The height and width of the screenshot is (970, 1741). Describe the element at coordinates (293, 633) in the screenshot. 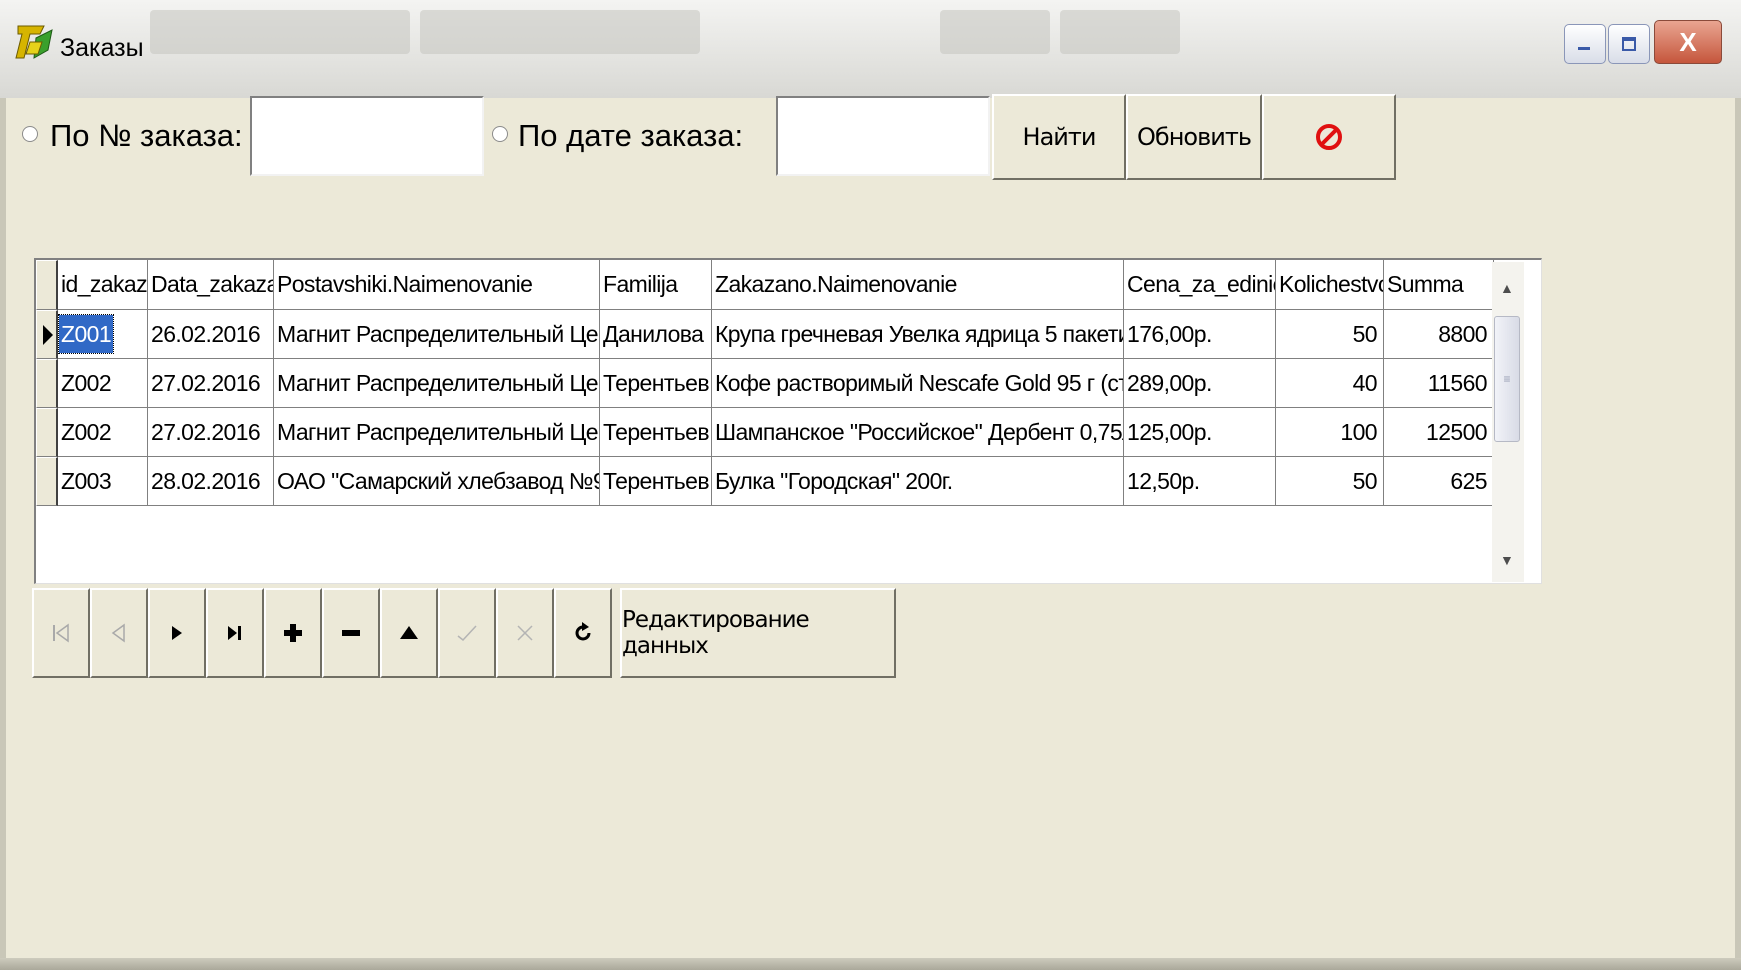

I see `nav-insert-button` at that location.